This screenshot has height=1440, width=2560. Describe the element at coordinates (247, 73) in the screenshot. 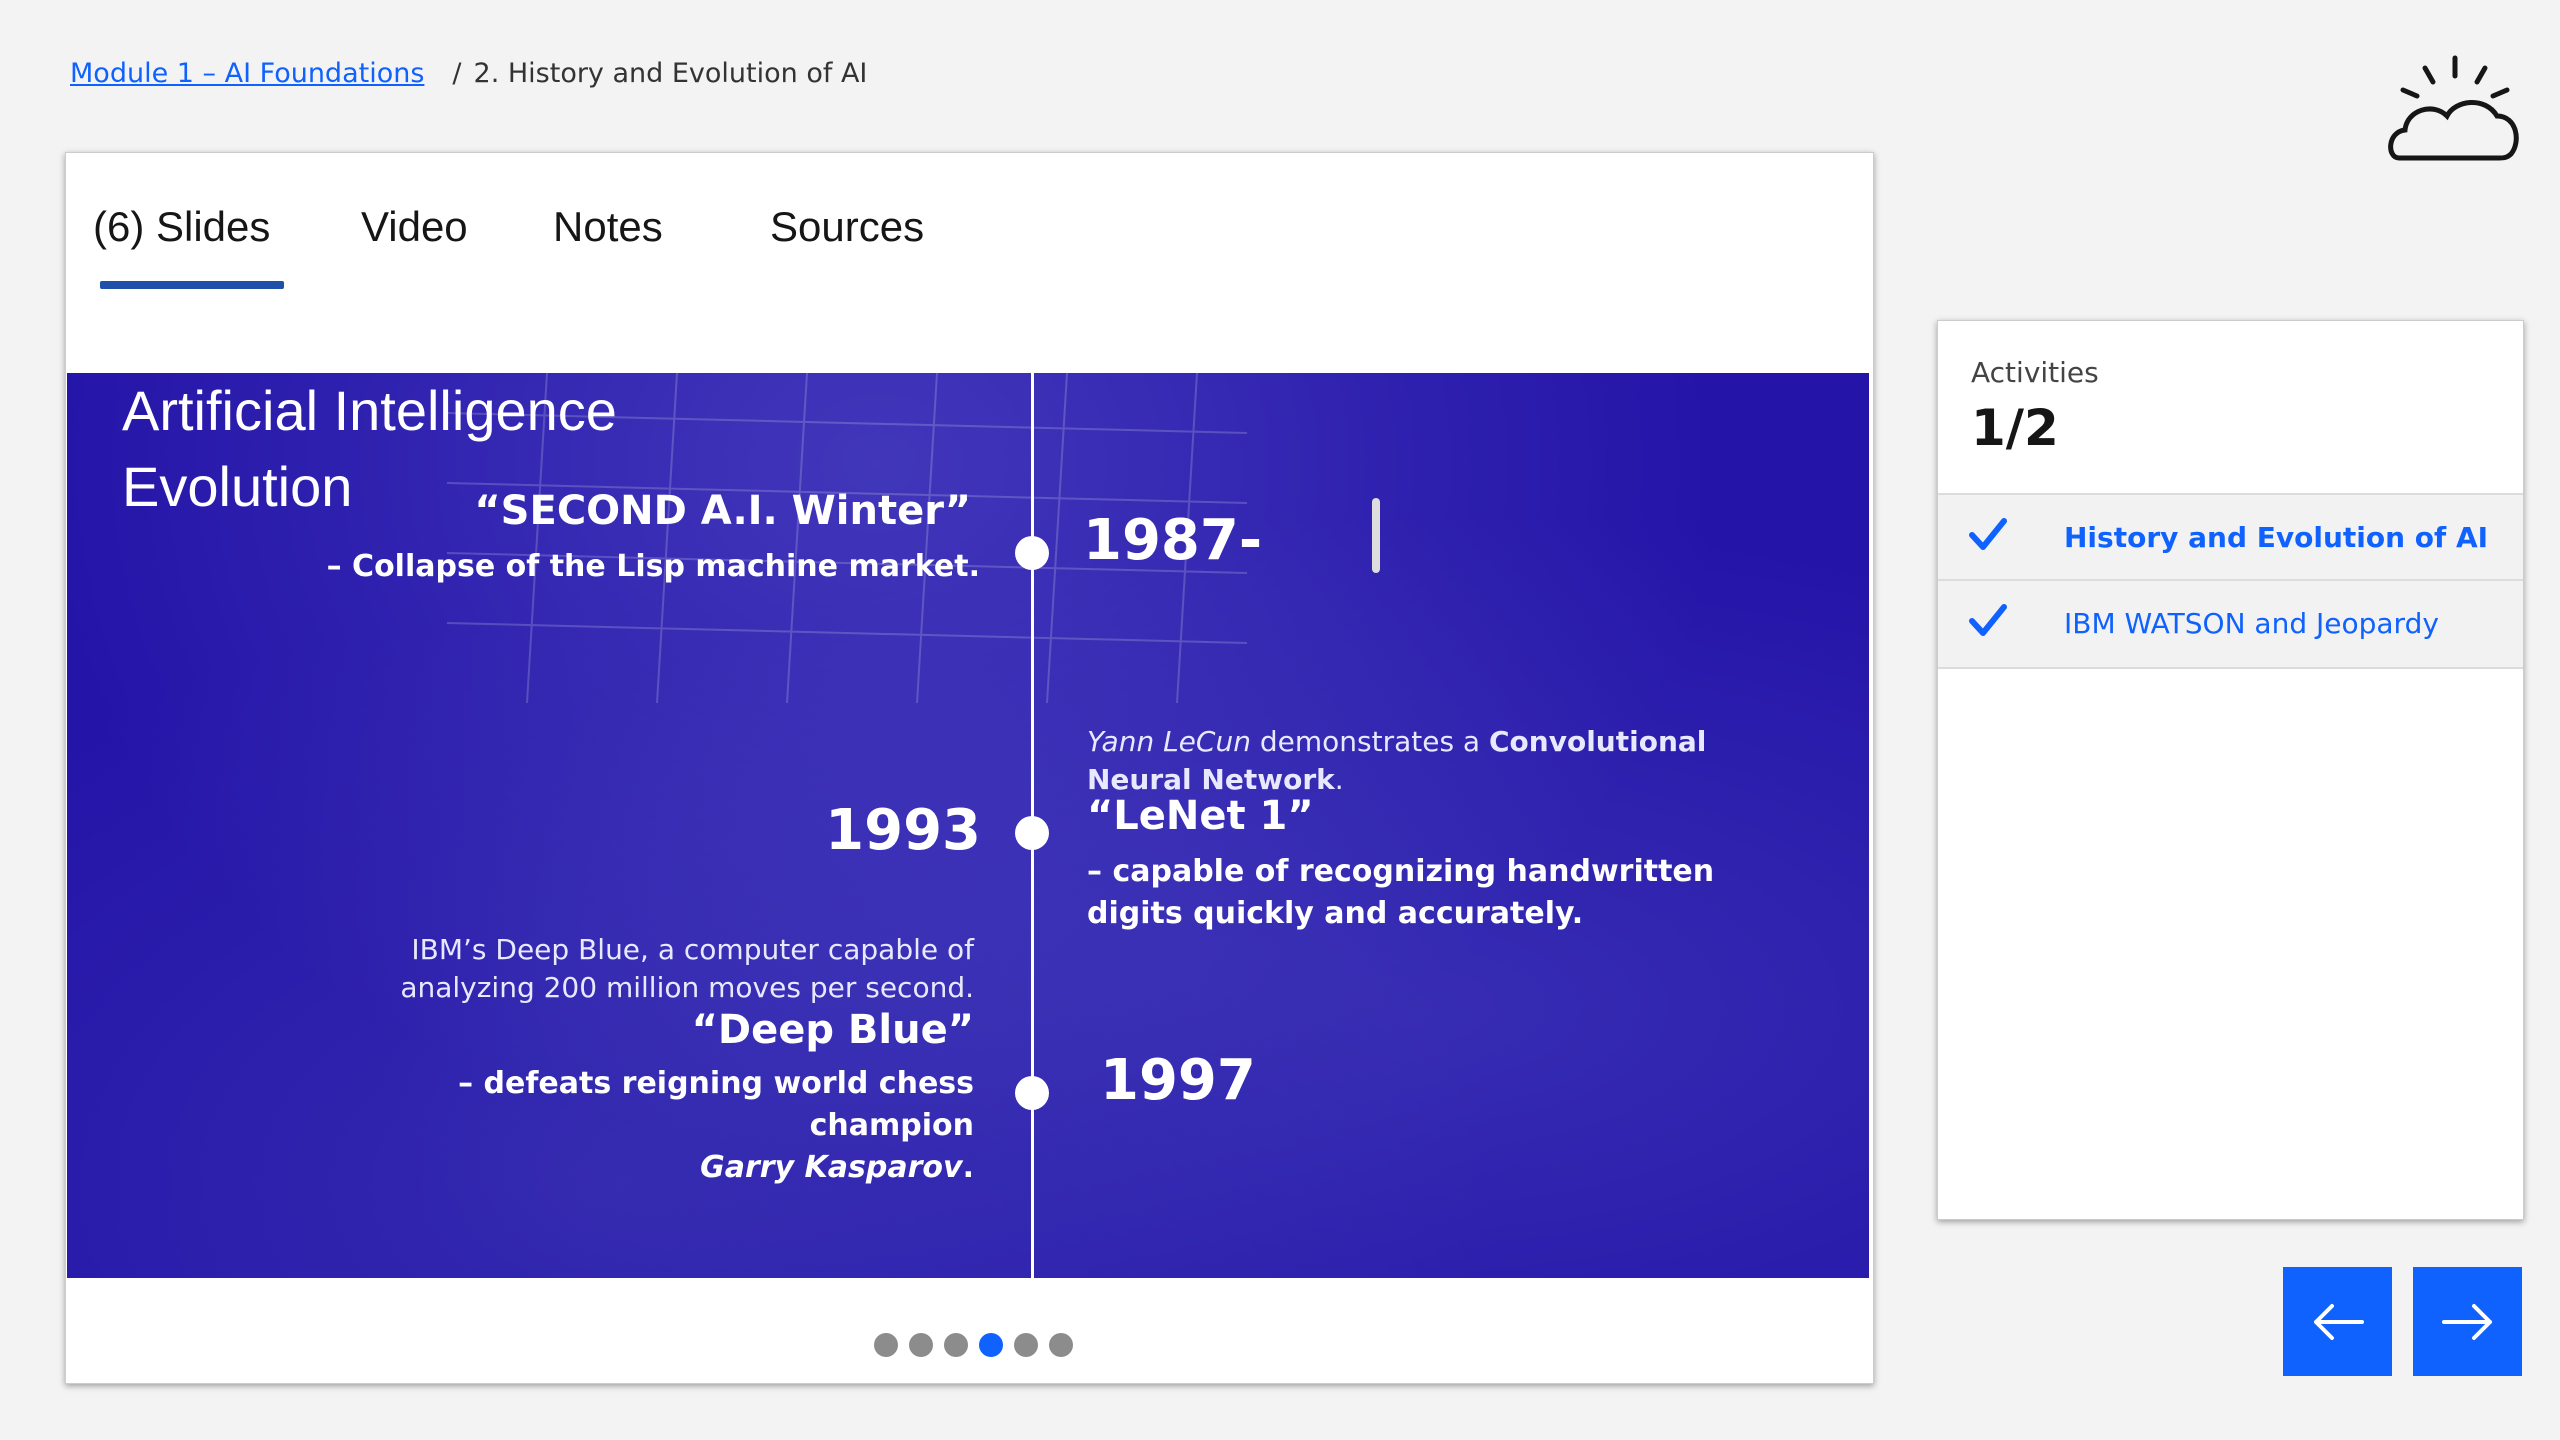

I see `breadcrumb-module-link: Module 1 – AI Foundations` at that location.